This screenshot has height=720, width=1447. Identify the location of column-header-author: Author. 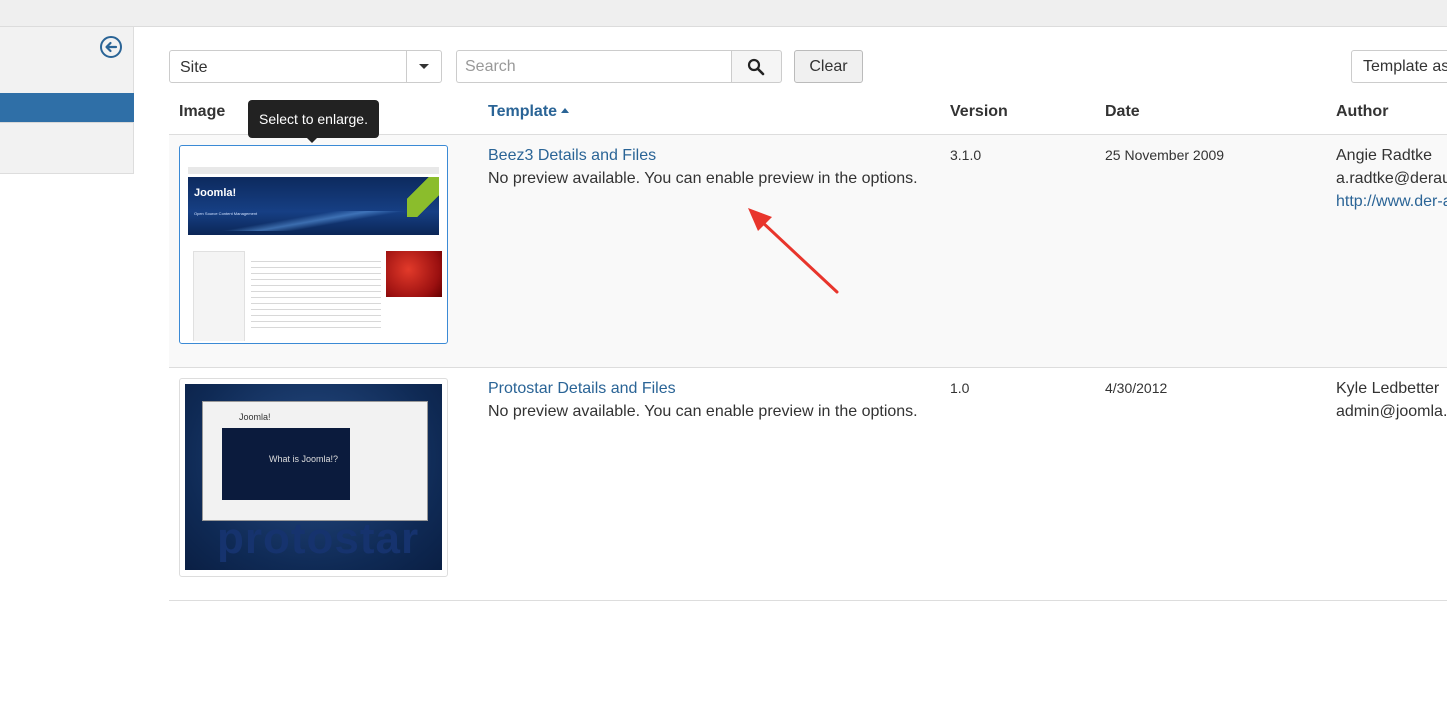
(1362, 111).